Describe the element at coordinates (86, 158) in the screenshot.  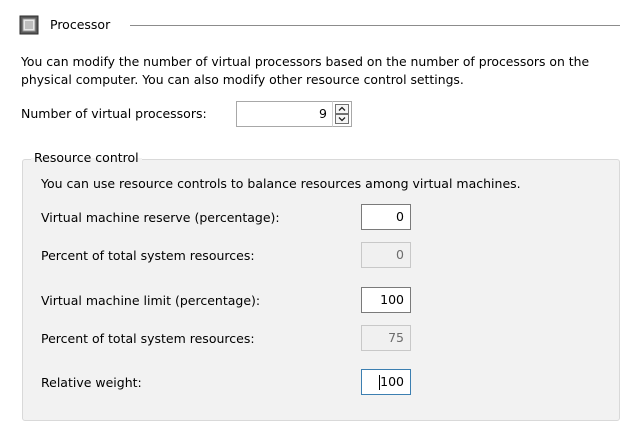
I see `resource-control-title: Resource control` at that location.